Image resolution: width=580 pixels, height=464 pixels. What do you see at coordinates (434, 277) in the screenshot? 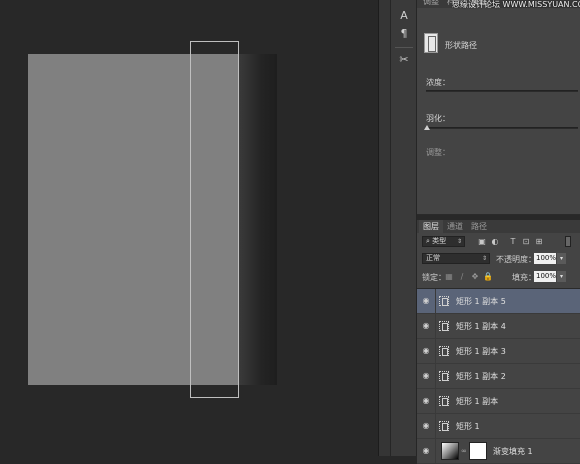
I see `lock-label: 锁定：` at bounding box center [434, 277].